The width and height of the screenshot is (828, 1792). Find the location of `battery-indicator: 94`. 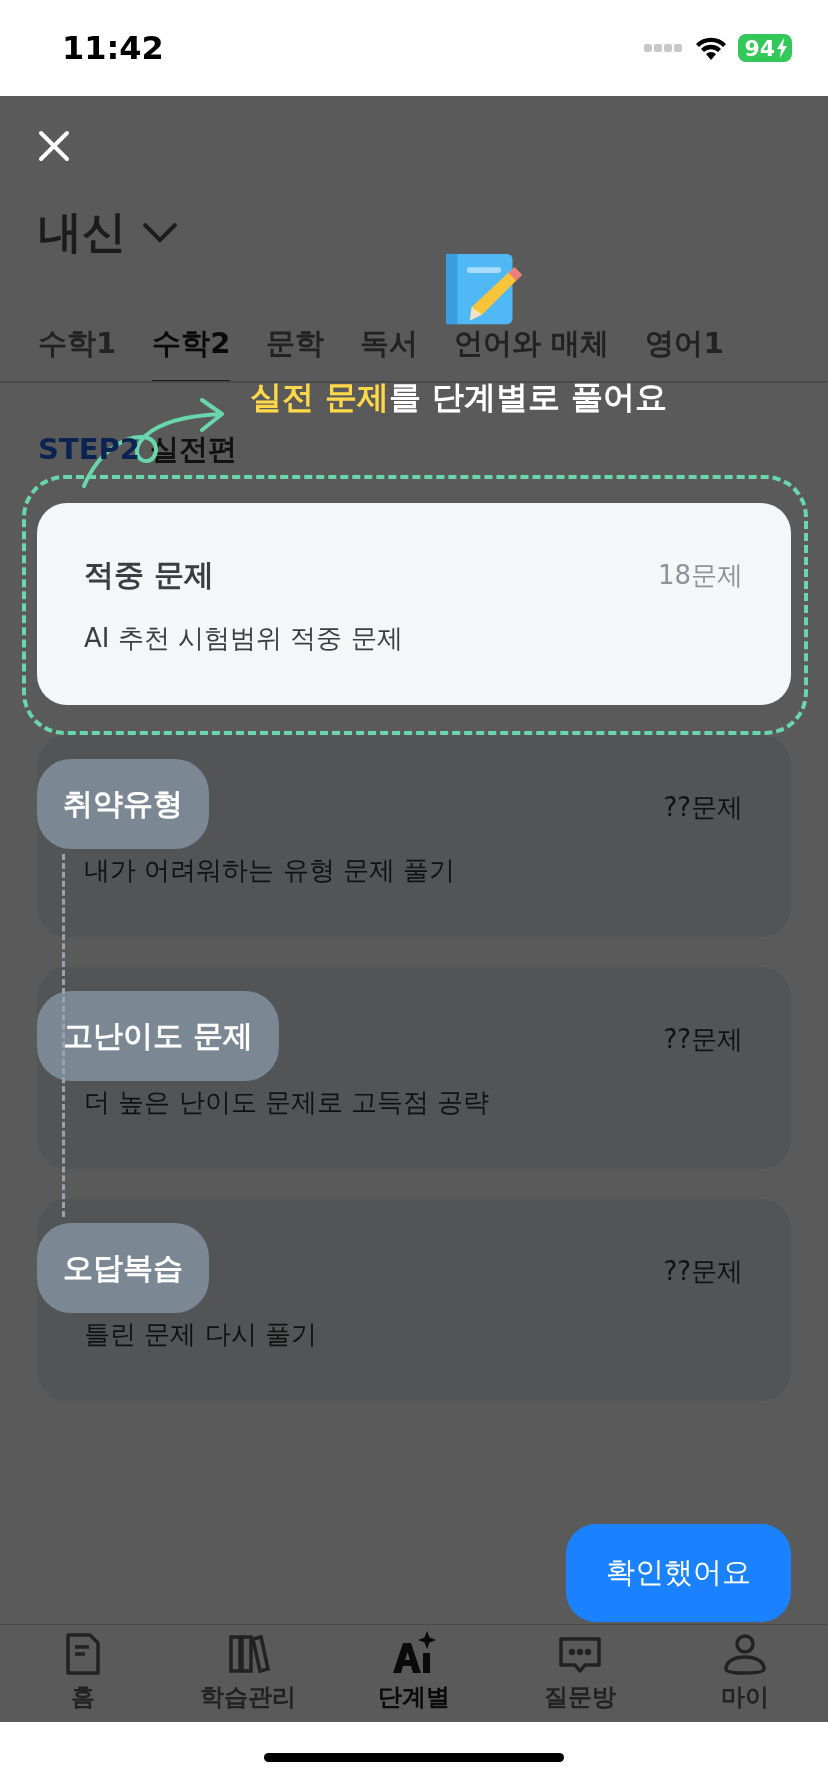

battery-indicator: 94 is located at coordinates (765, 48).